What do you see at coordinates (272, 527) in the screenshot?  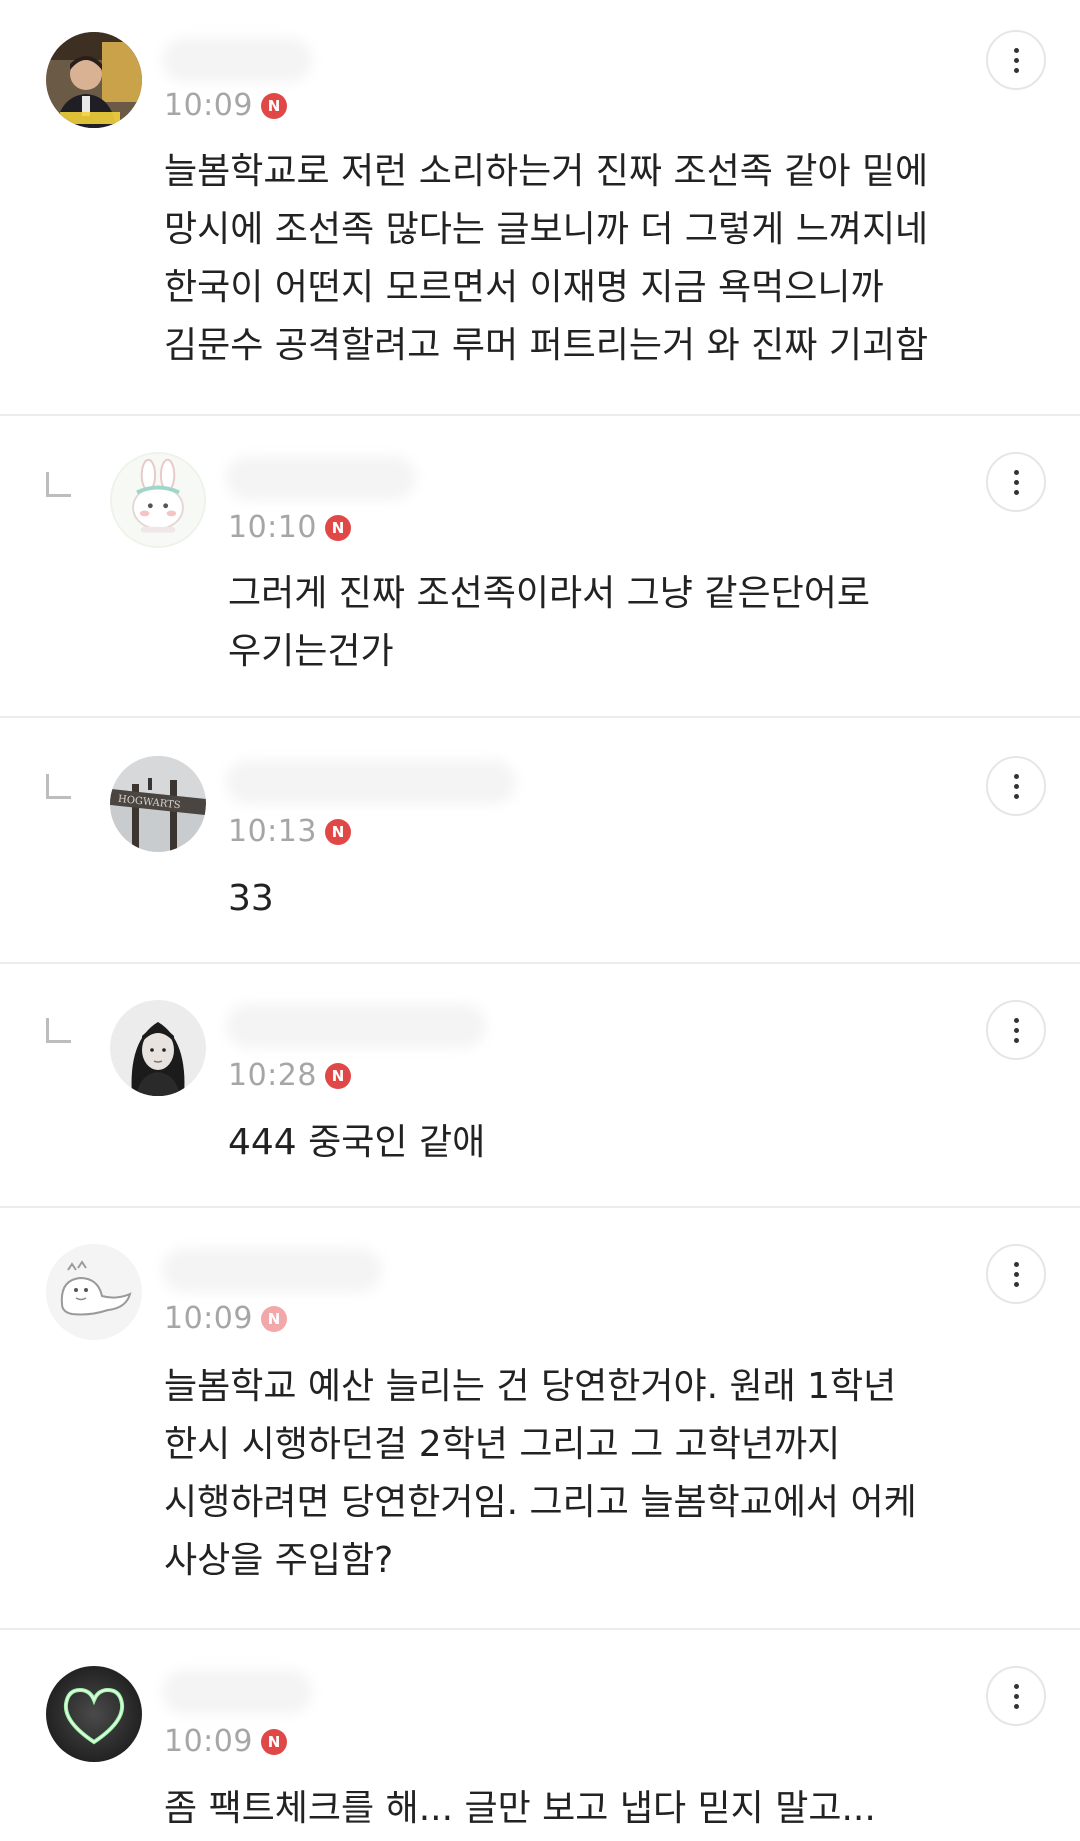 I see `timestamp: 10:10` at bounding box center [272, 527].